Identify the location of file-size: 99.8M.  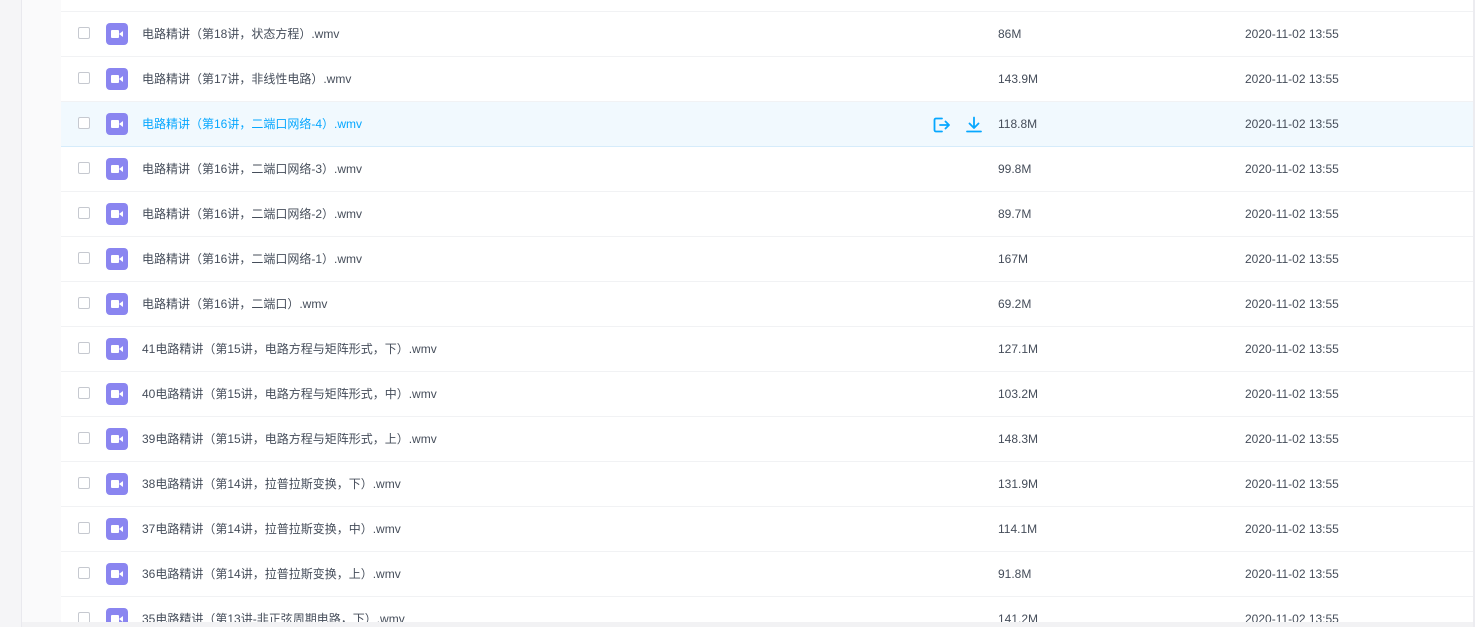
(1015, 169).